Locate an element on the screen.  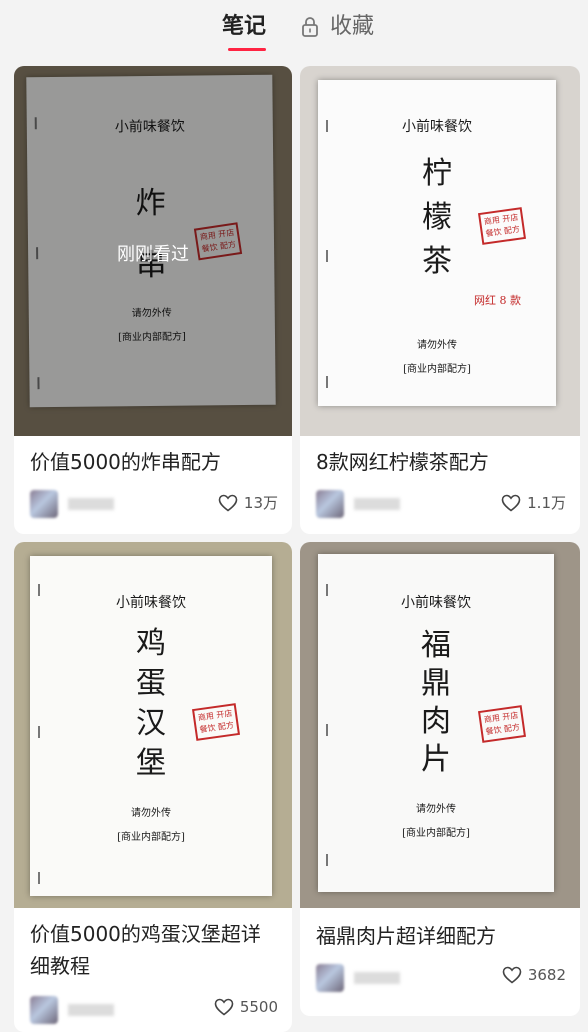
paper-title-char: 柠 is located at coordinates (437, 173).